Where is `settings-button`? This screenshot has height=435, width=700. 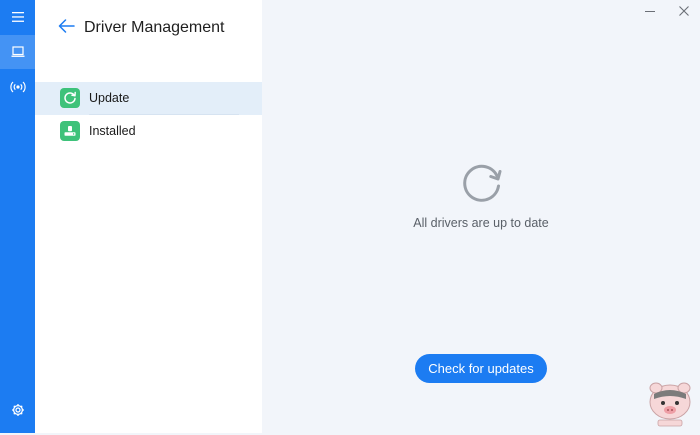 settings-button is located at coordinates (17, 410).